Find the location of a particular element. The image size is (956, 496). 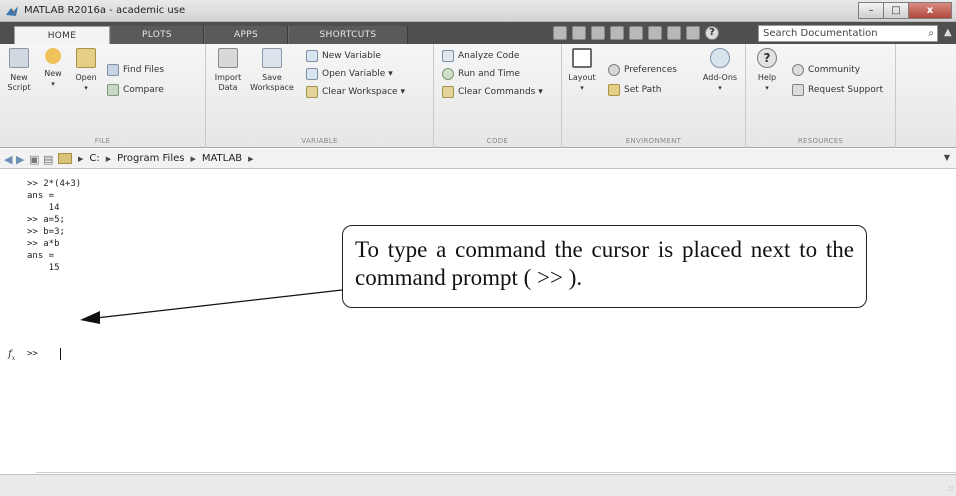

resize-grip-icon: ∷ is located at coordinates (951, 489).